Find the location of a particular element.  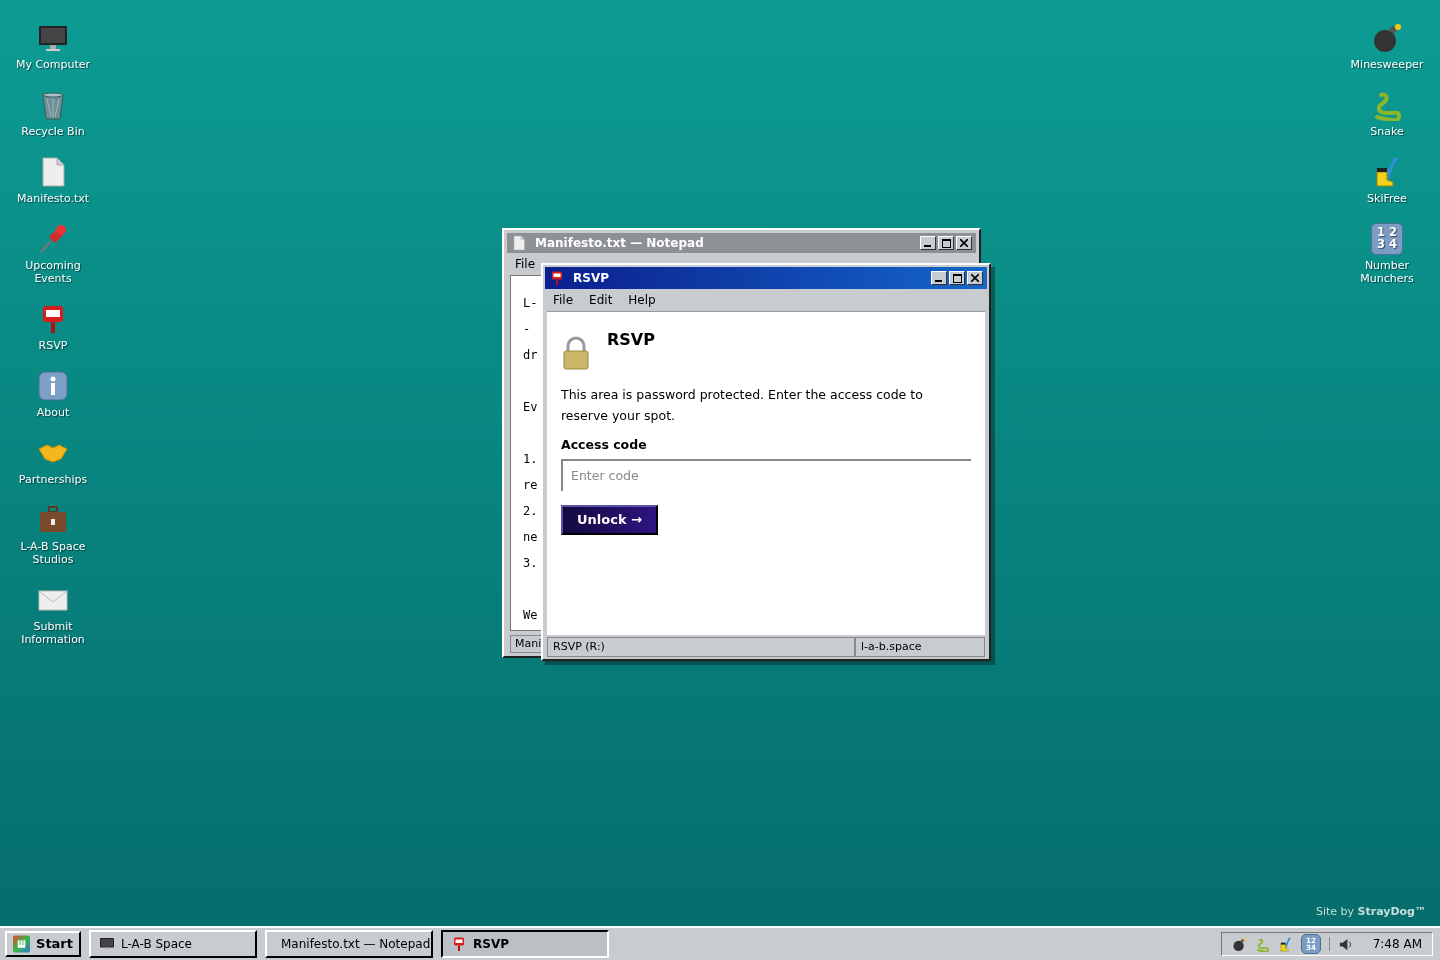

description: This area is password protected. Enter the access code to reserve your spot. is located at coordinates (742, 405).